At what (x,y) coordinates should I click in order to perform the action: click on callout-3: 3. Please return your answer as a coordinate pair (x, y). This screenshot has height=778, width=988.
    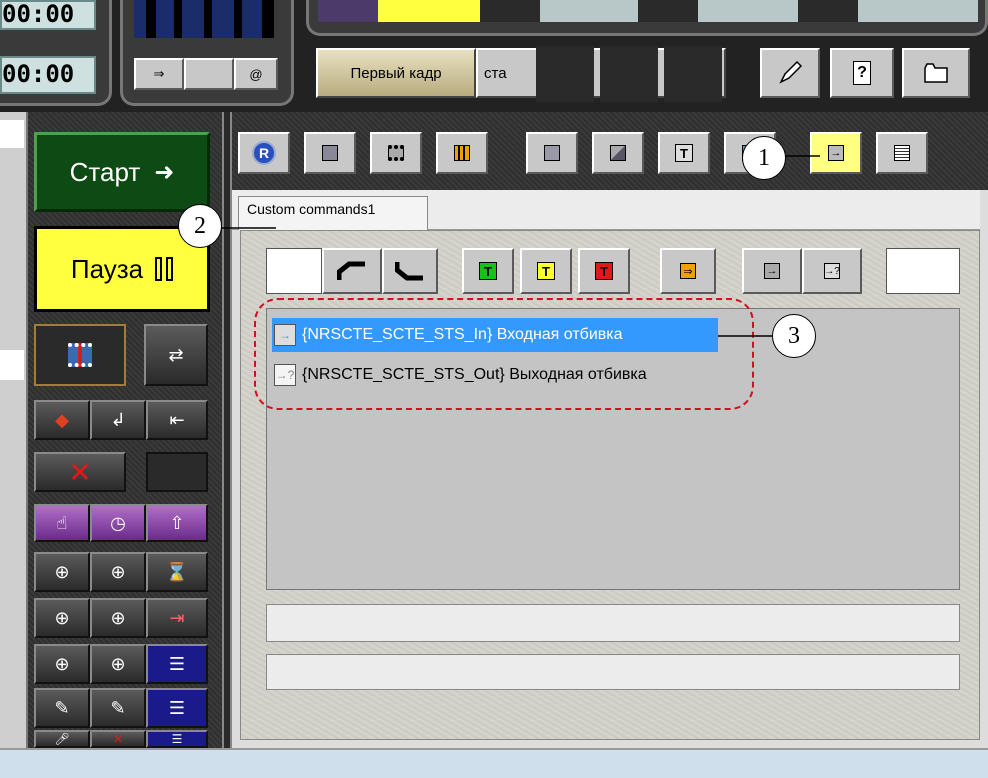
    Looking at the image, I should click on (794, 336).